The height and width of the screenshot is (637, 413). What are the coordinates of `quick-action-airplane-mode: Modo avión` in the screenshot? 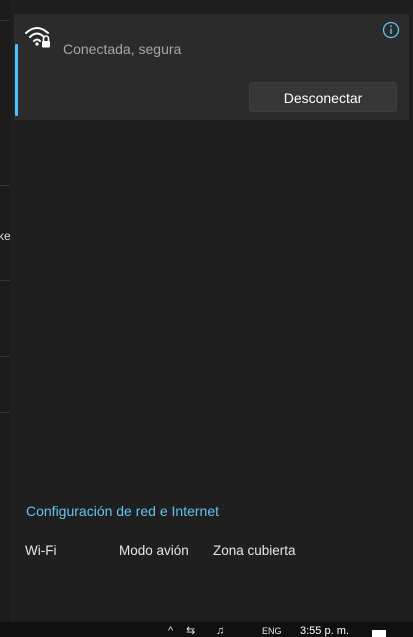 It's located at (154, 550).